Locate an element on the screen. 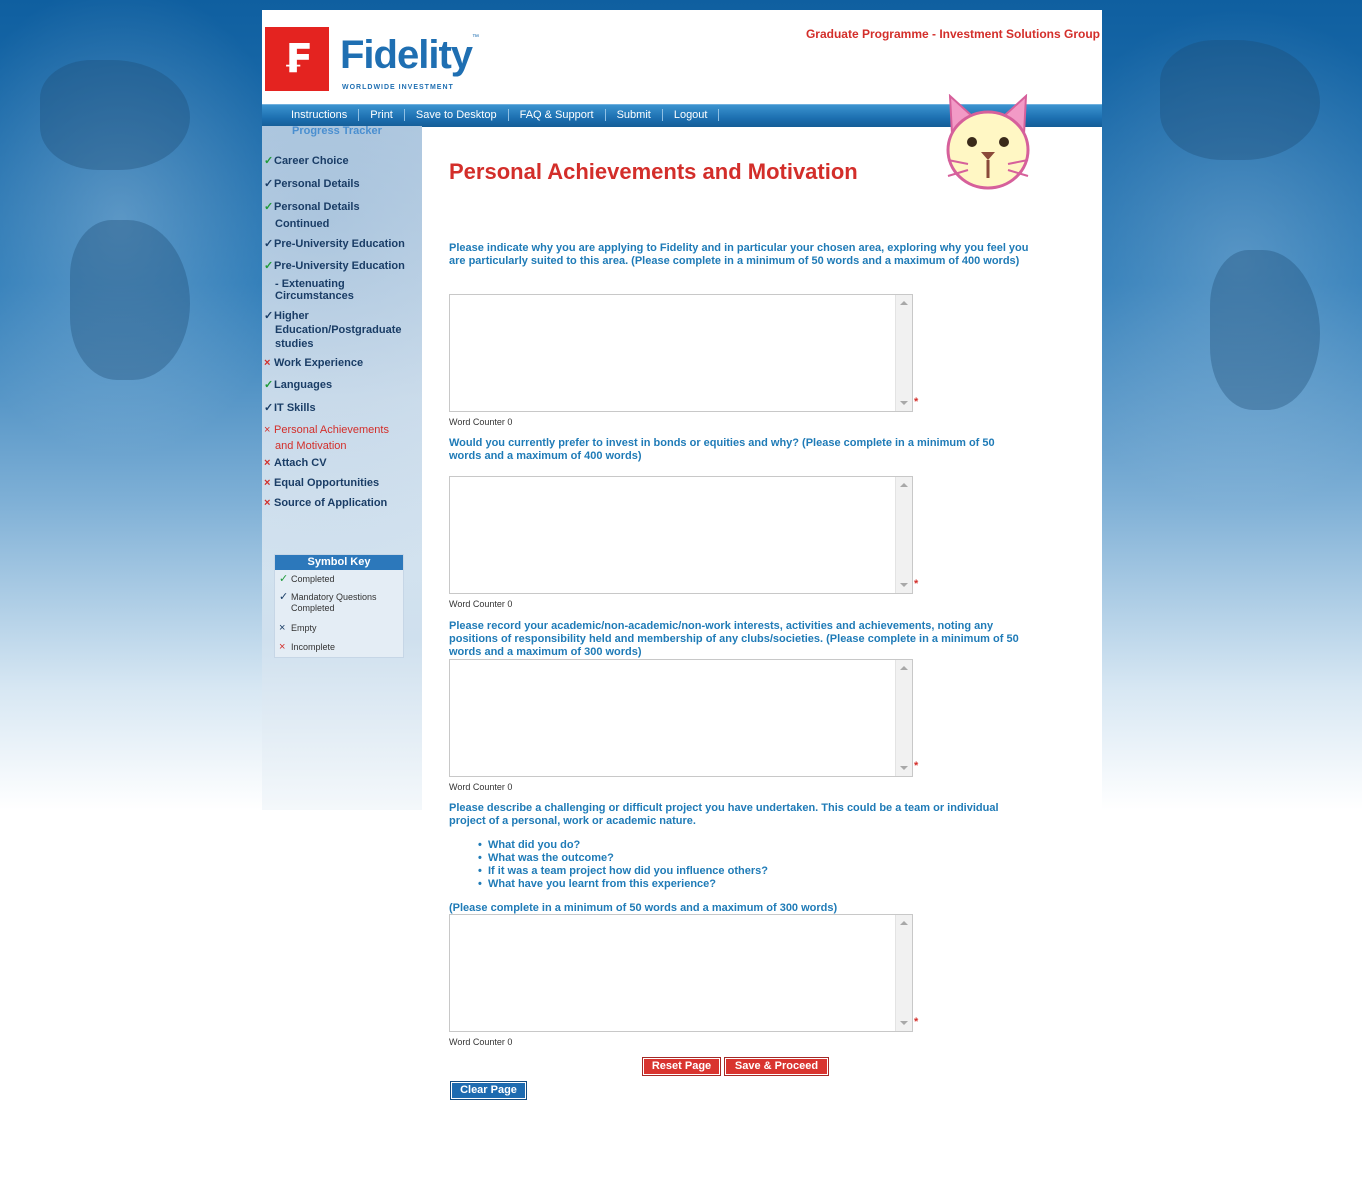 The image size is (1362, 1177). answer-3-input is located at coordinates (673, 718).